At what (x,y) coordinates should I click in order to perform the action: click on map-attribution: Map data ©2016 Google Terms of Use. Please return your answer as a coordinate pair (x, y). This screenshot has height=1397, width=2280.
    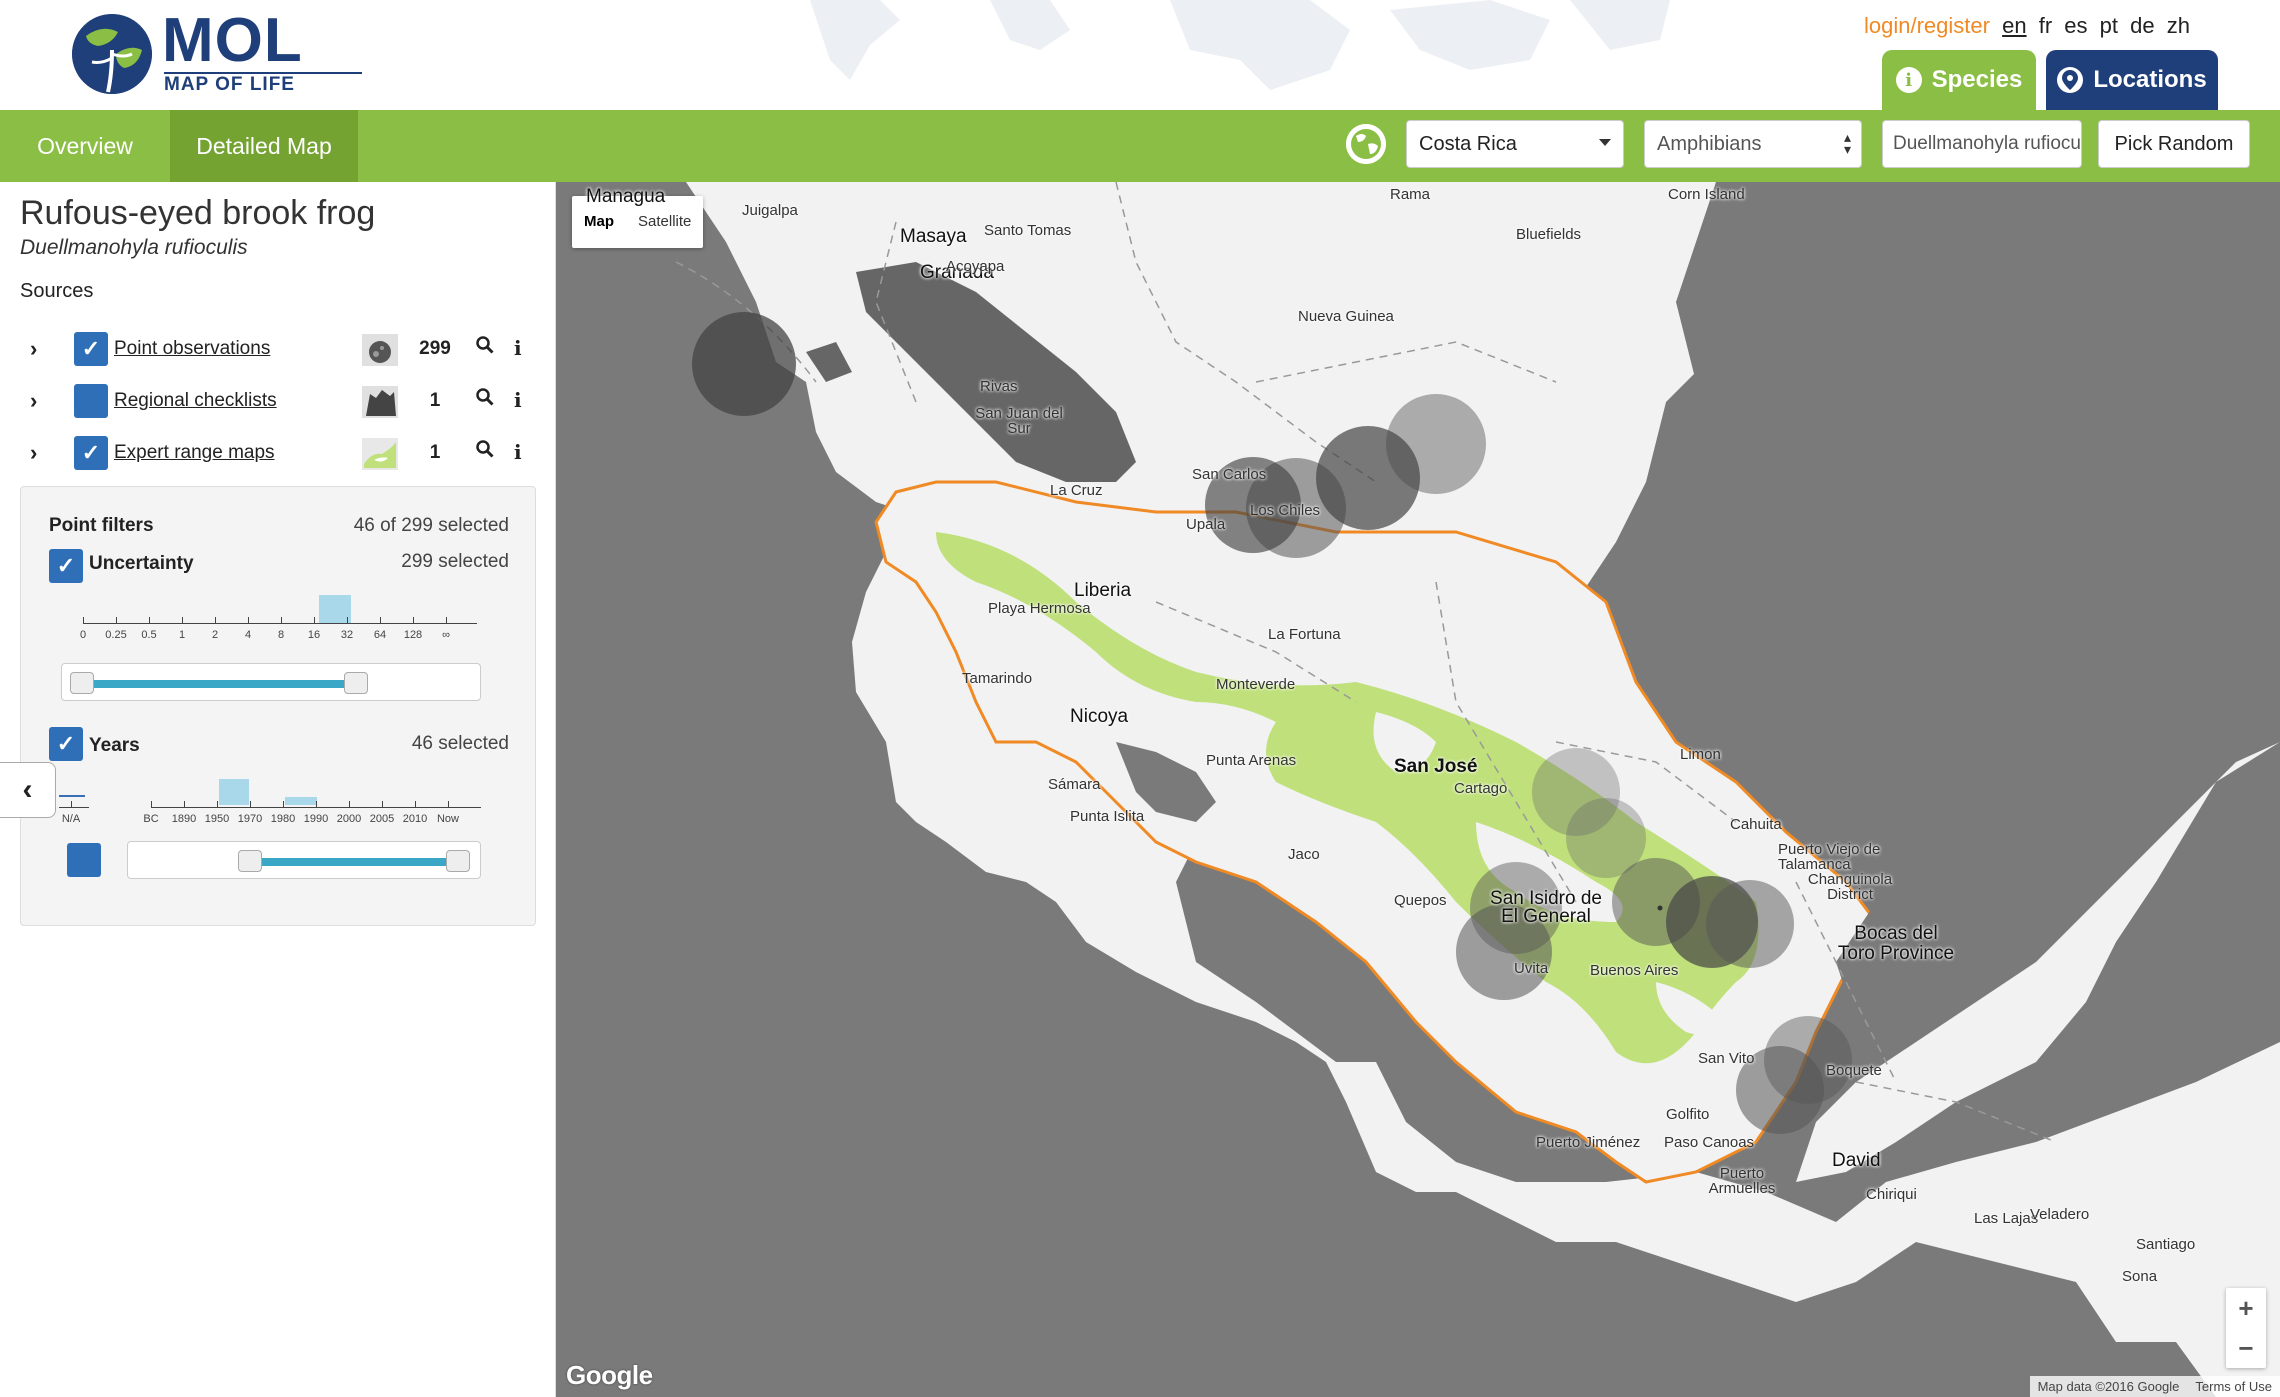
    Looking at the image, I should click on (2154, 1386).